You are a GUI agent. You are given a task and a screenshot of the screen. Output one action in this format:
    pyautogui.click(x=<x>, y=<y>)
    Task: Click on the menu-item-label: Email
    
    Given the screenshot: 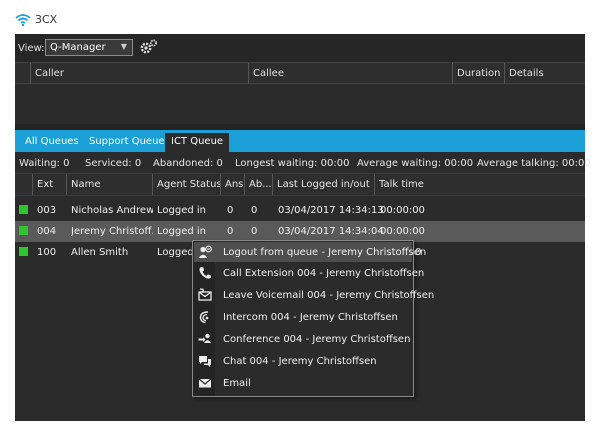 What is the action you would take?
    pyautogui.click(x=237, y=383)
    